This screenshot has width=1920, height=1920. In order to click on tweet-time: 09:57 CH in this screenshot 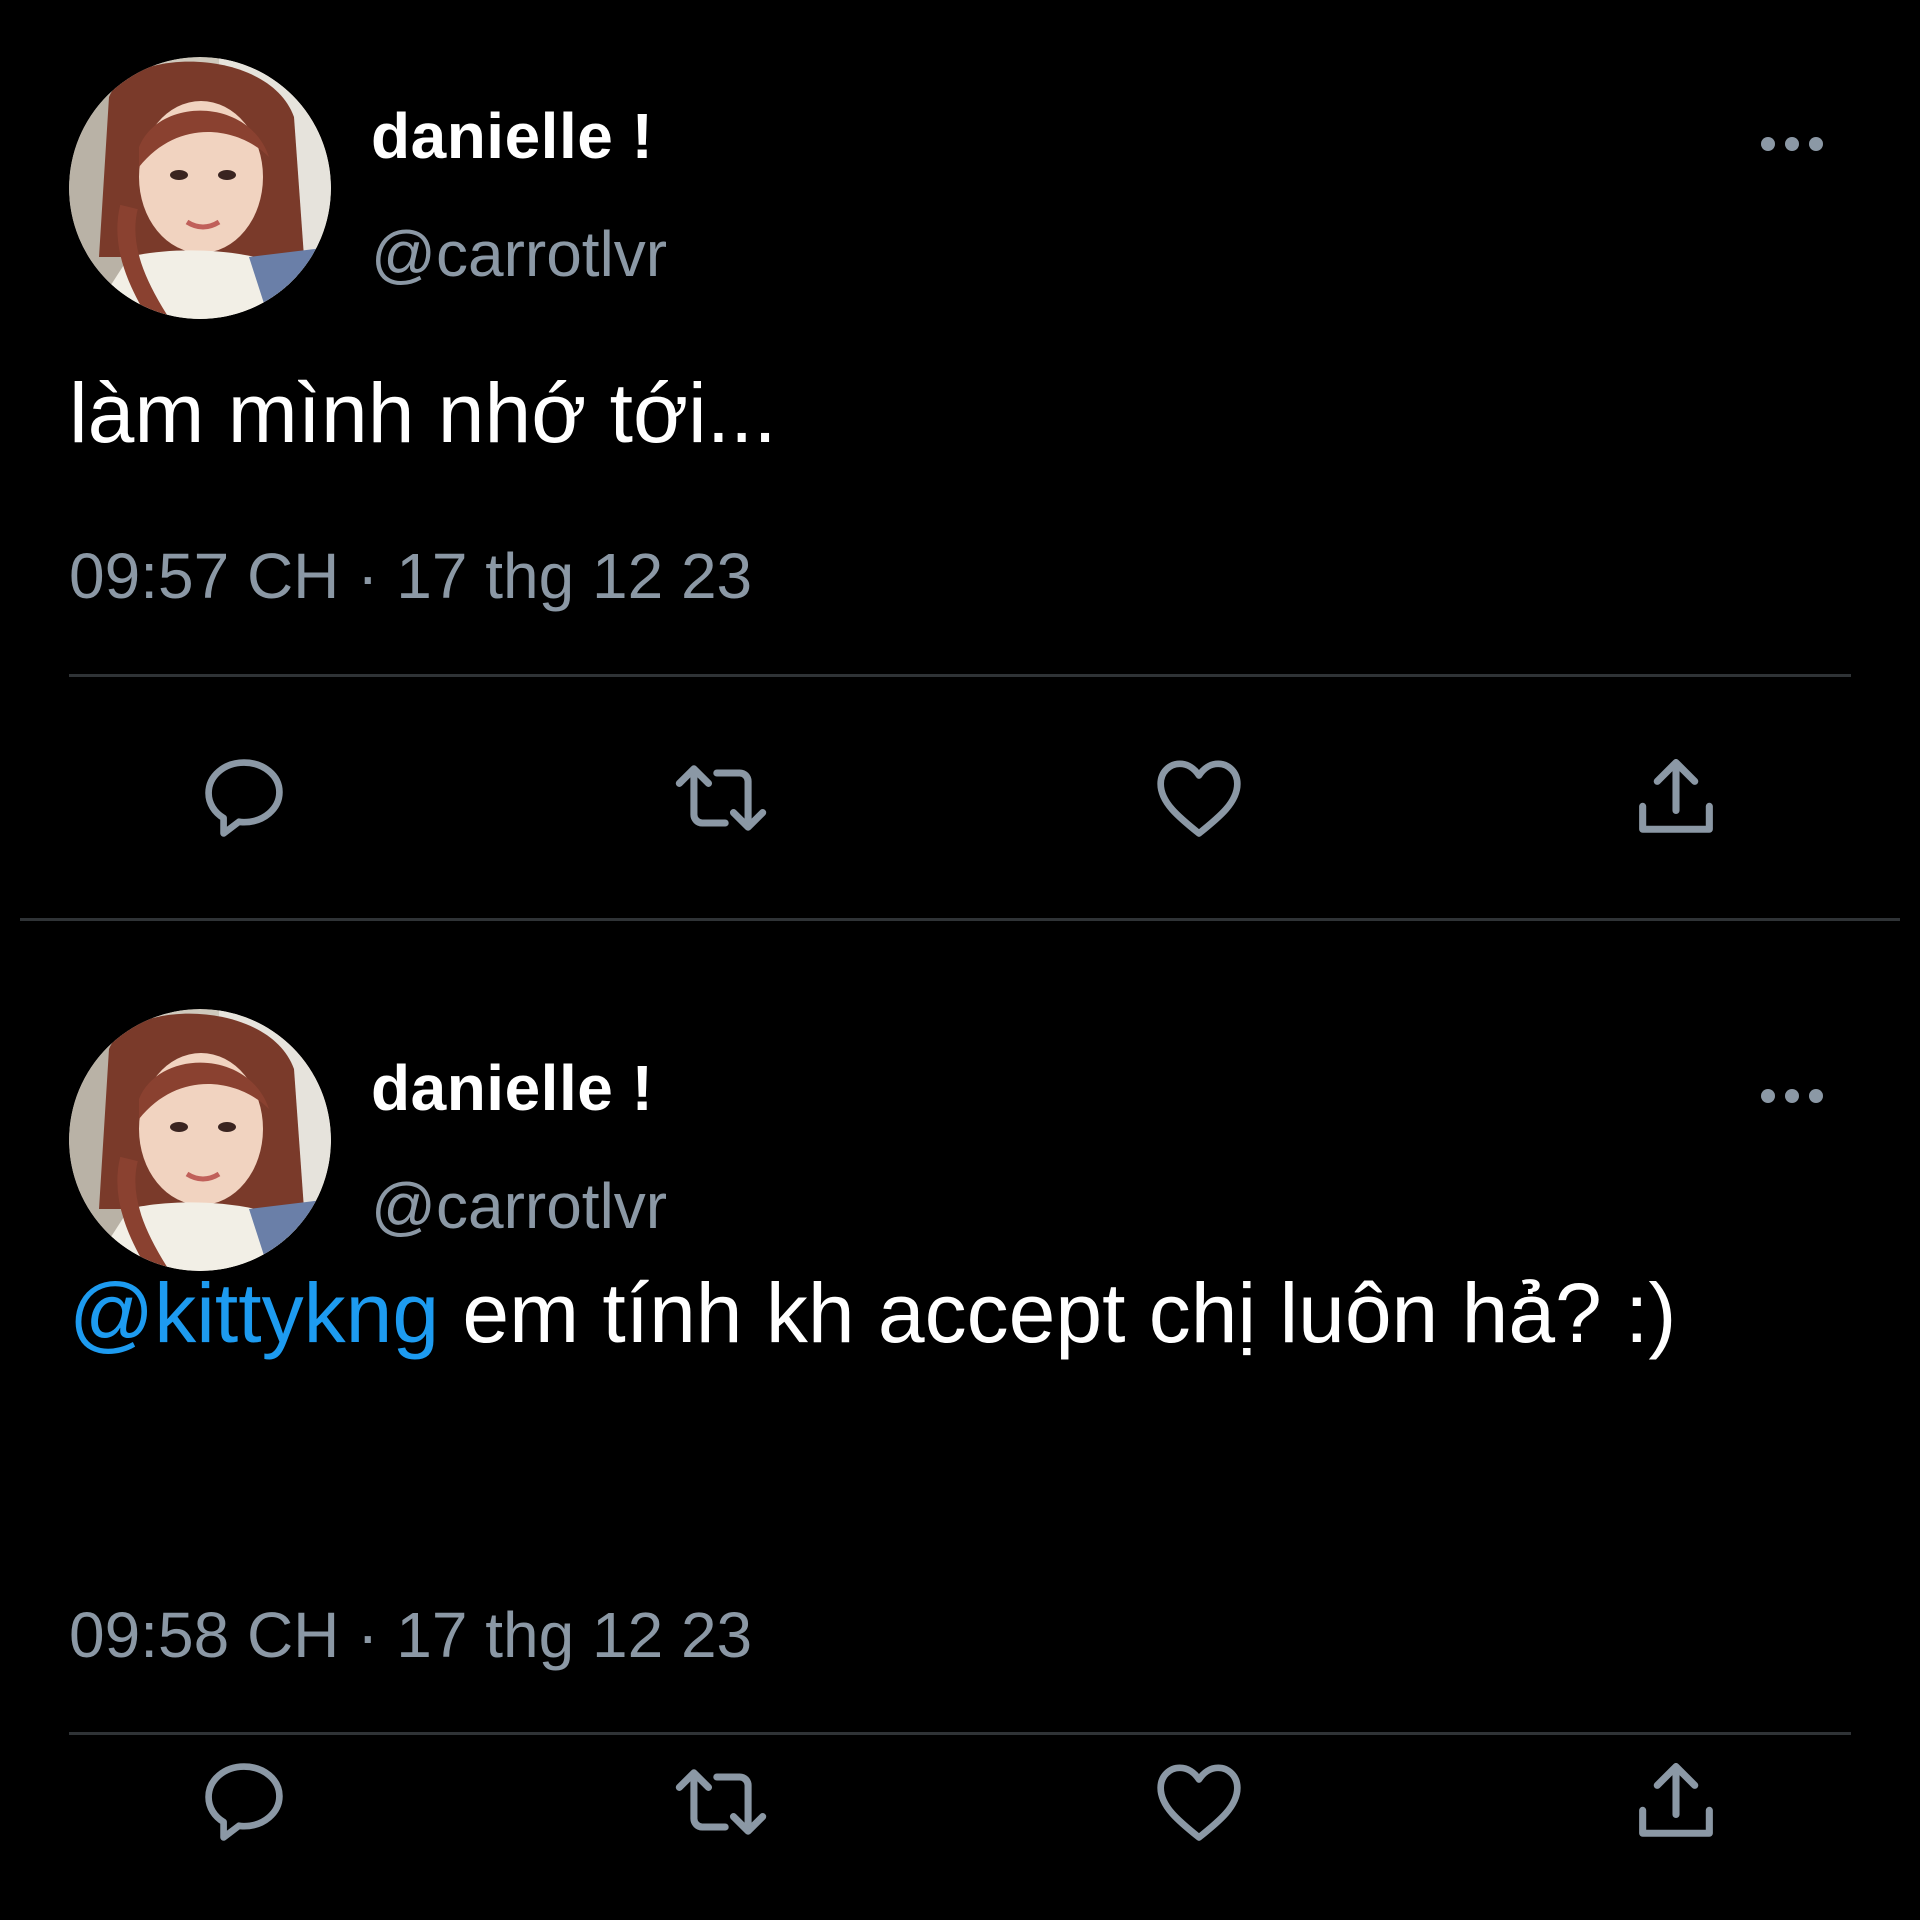, I will do `click(204, 576)`.